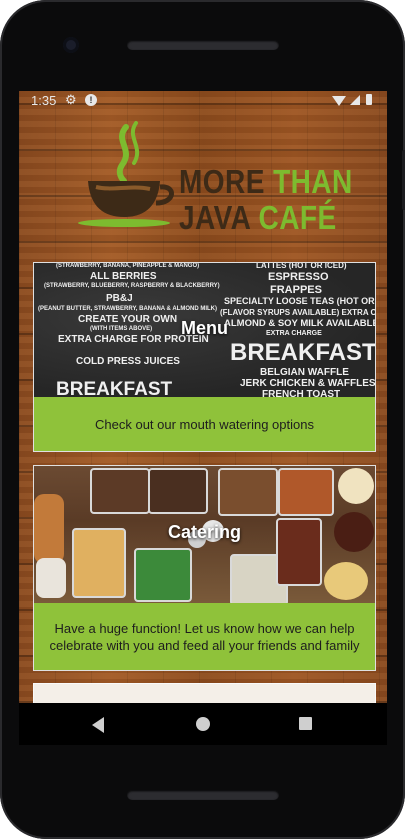 This screenshot has height=839, width=405. I want to click on bottom-speaker, so click(203, 795).